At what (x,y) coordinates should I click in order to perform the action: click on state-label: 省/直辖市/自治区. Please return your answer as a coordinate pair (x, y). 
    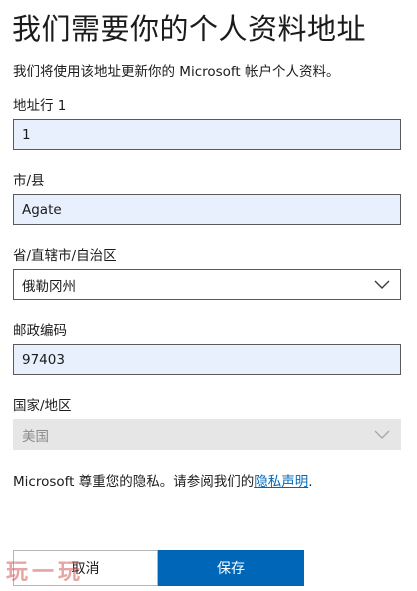
    Looking at the image, I should click on (65, 256).